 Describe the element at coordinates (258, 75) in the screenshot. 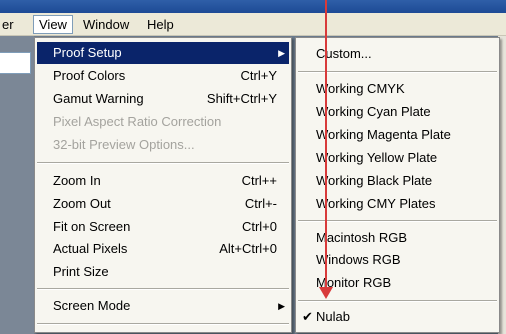

I see `menu-item-shortcut: Ctrl+Y` at that location.